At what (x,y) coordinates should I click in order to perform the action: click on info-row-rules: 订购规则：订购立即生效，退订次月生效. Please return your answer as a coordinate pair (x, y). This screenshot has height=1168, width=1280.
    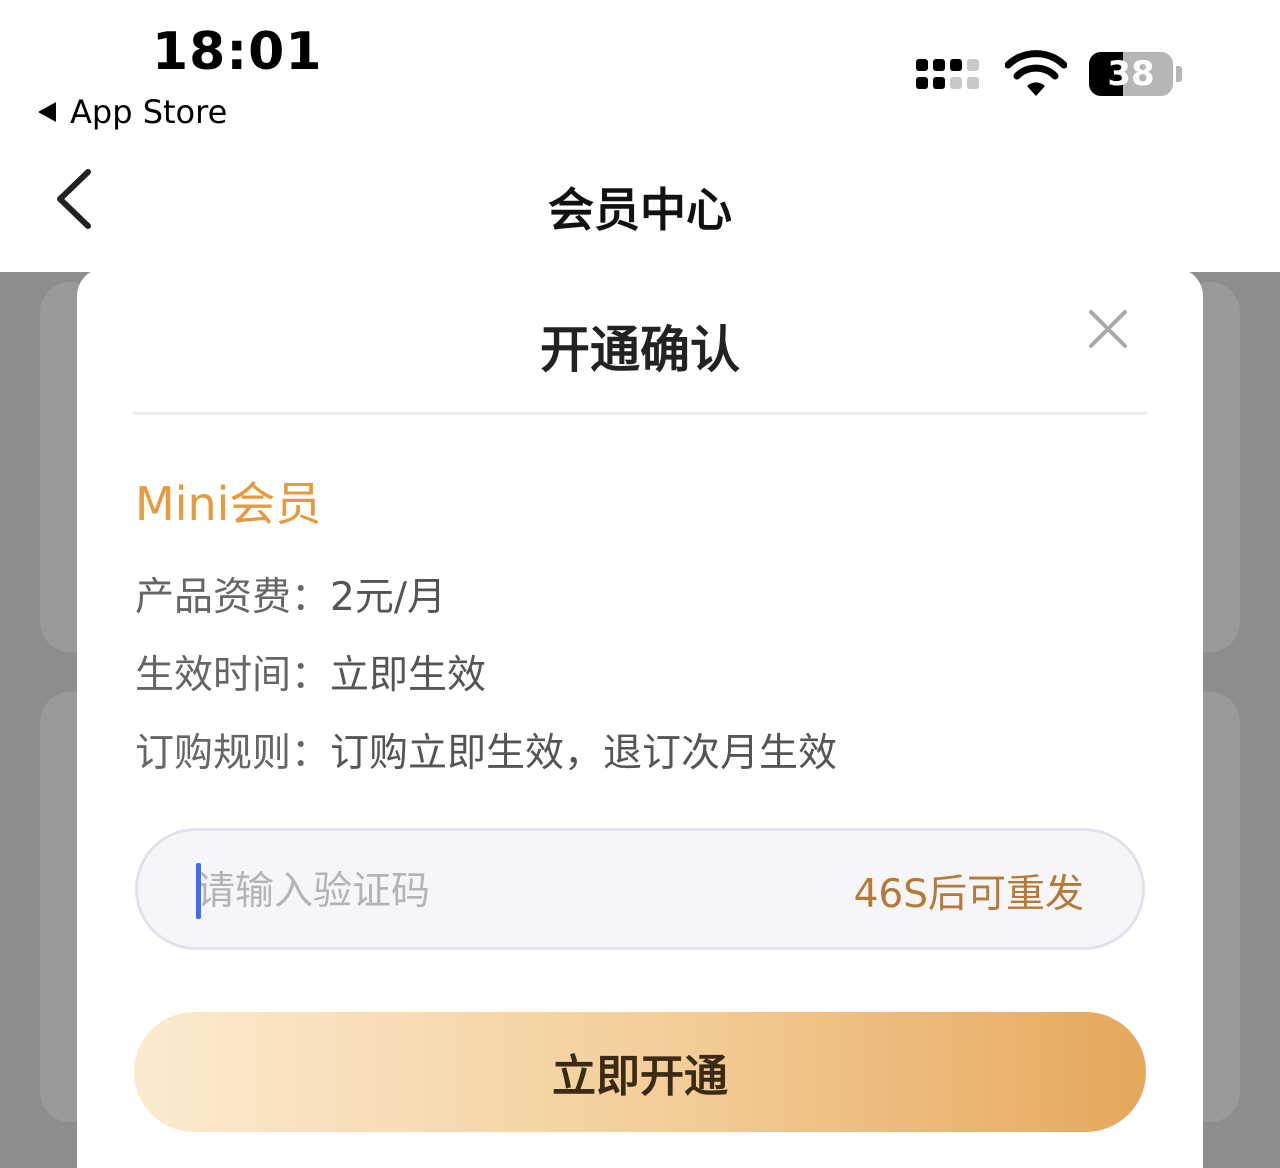
    Looking at the image, I should click on (486, 750).